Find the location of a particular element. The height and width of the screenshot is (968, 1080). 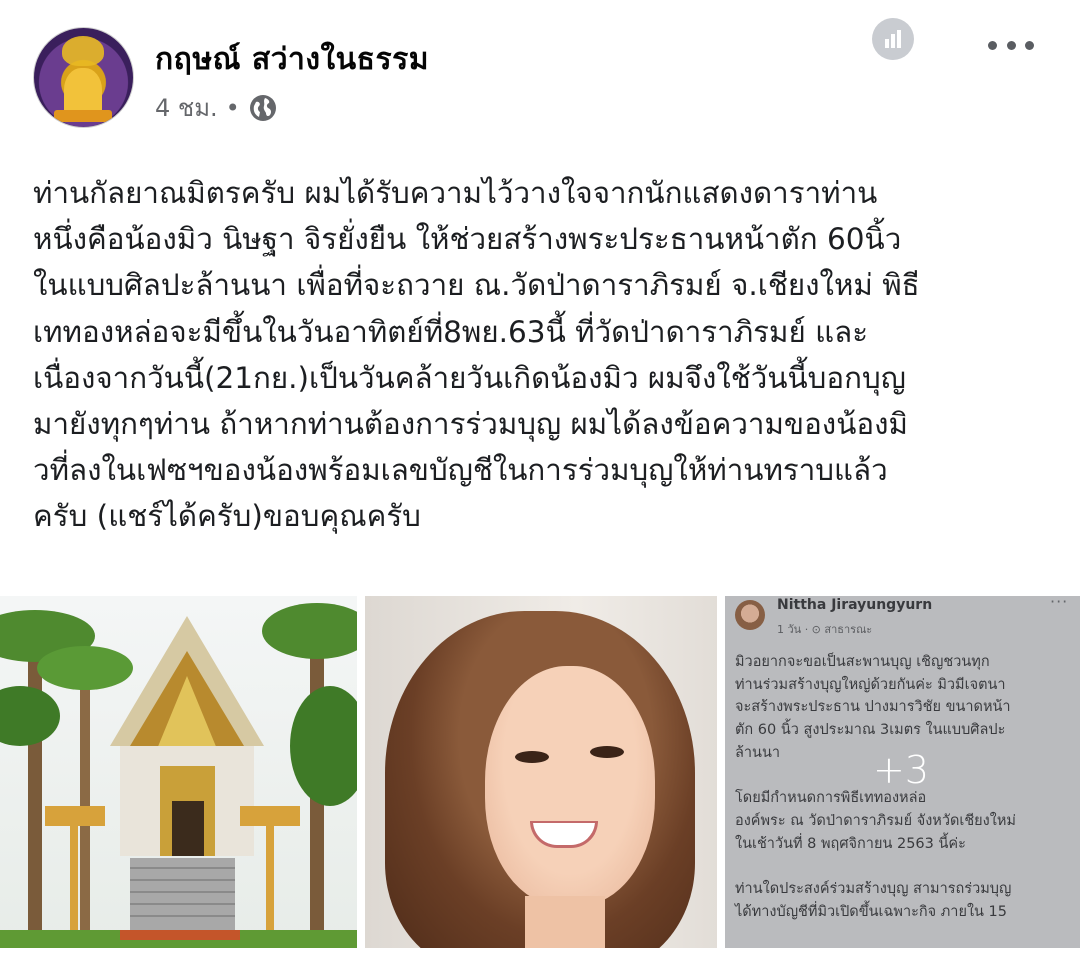

photo-temple is located at coordinates (178, 772).